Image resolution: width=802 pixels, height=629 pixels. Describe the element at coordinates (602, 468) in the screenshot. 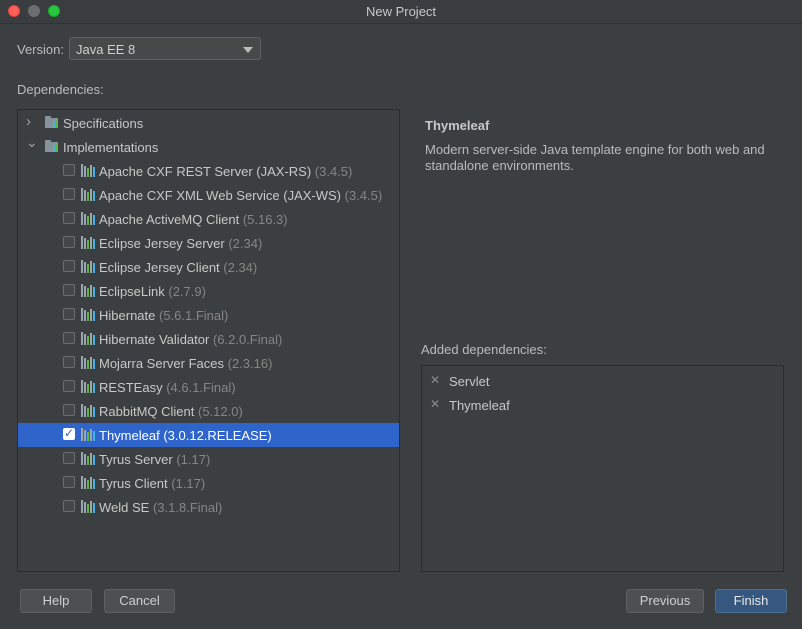

I see `added-dependencies-list: ✕ Servlet ✕ Thymeleaf` at that location.